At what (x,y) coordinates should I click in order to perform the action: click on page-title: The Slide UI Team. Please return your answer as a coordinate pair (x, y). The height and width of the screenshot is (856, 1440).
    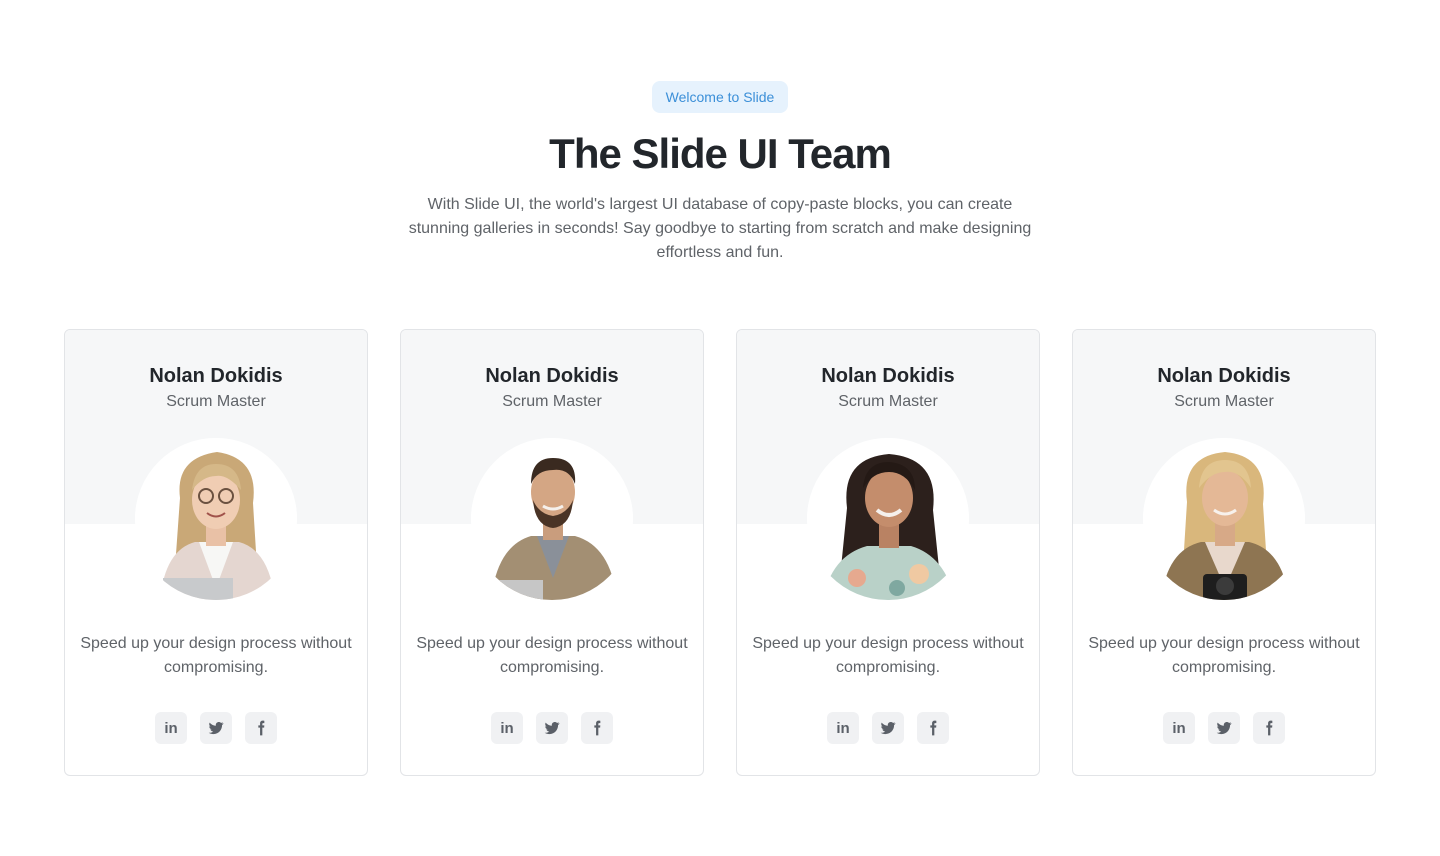
    Looking at the image, I should click on (720, 153).